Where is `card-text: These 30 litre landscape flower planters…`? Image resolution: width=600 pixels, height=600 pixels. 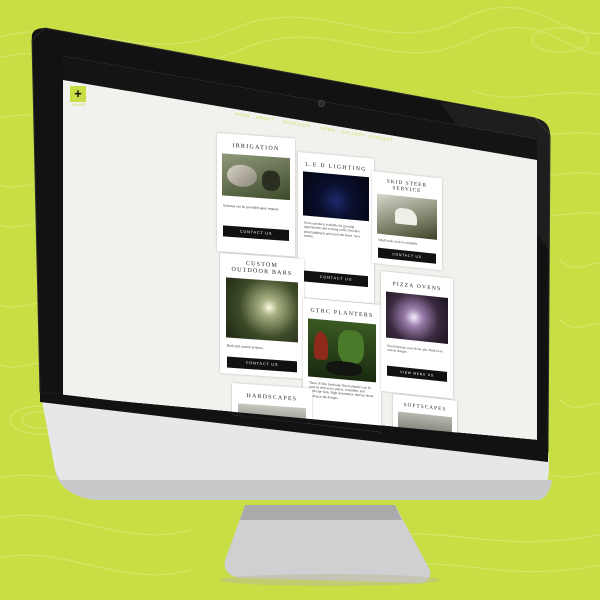 card-text: These 30 litre landscape flower planters… is located at coordinates (341, 390).